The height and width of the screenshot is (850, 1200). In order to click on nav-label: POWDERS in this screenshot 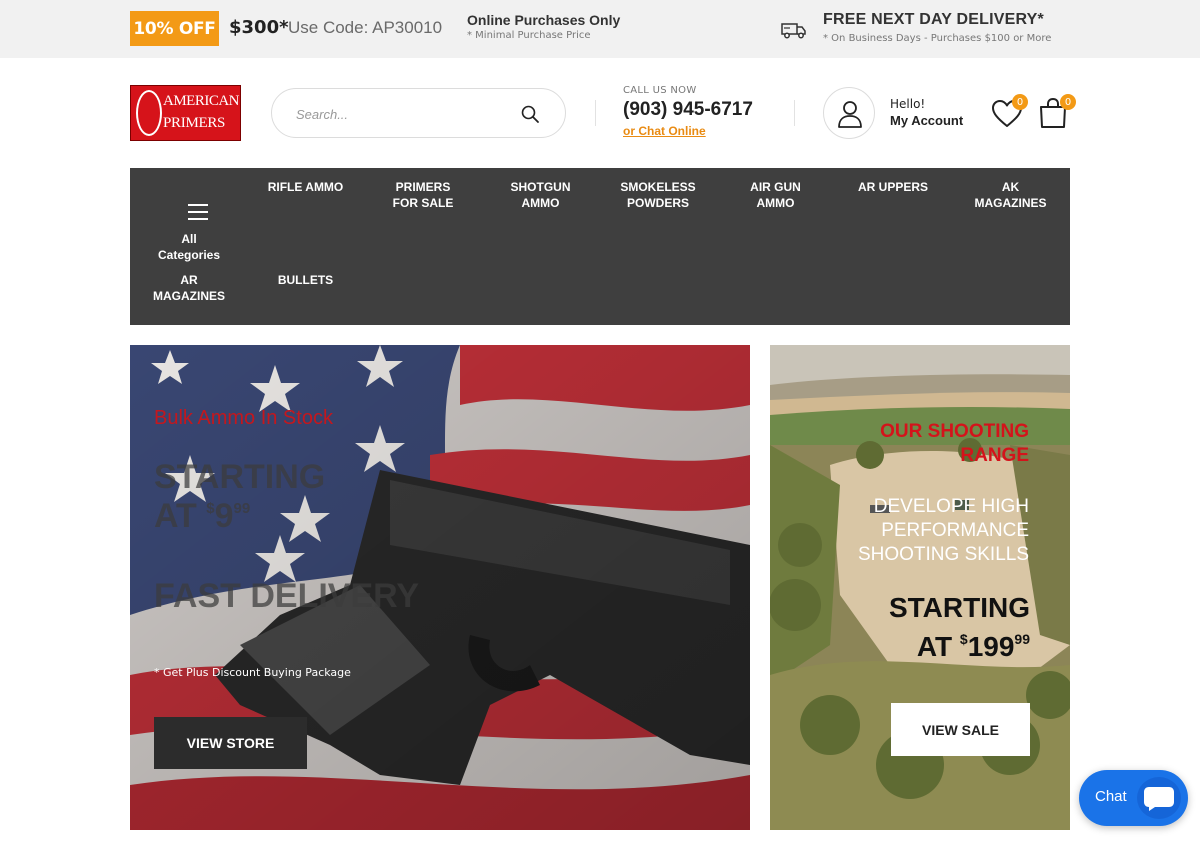, I will do `click(657, 203)`.